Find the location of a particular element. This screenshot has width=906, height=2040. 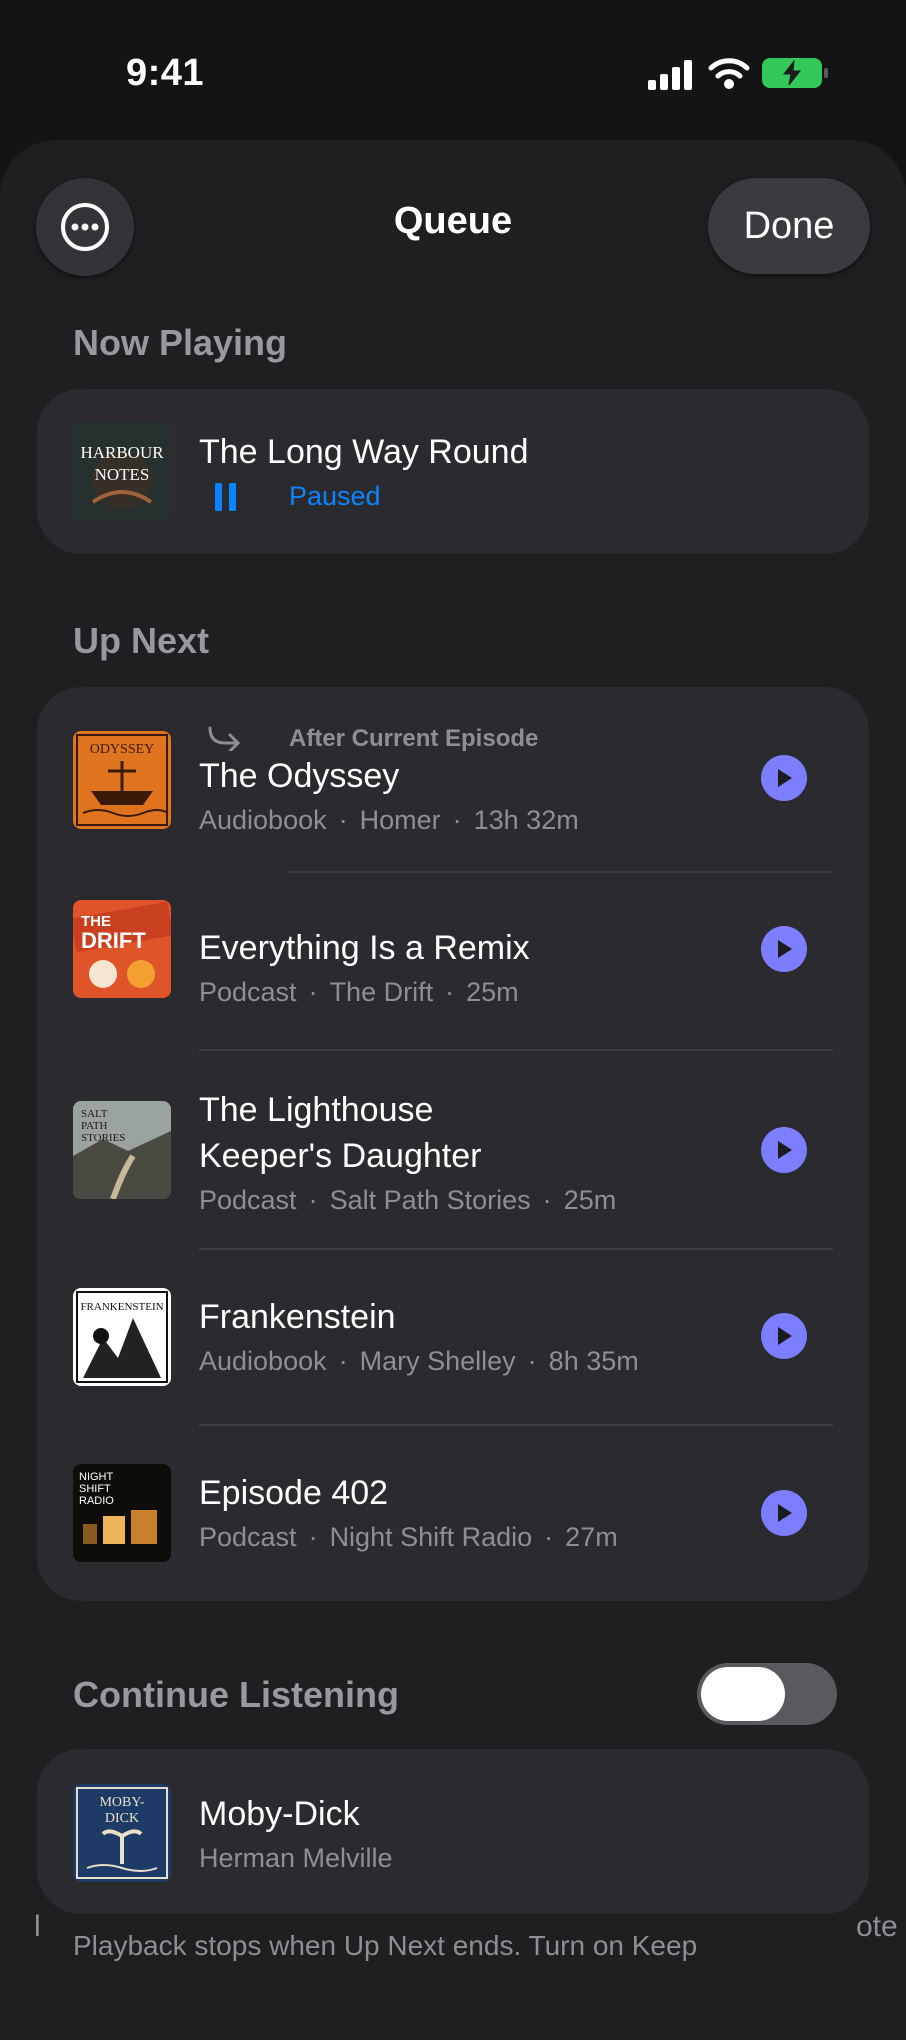

item-meta: Audiobook · Mary Shelley · 8h 35m is located at coordinates (419, 1361).